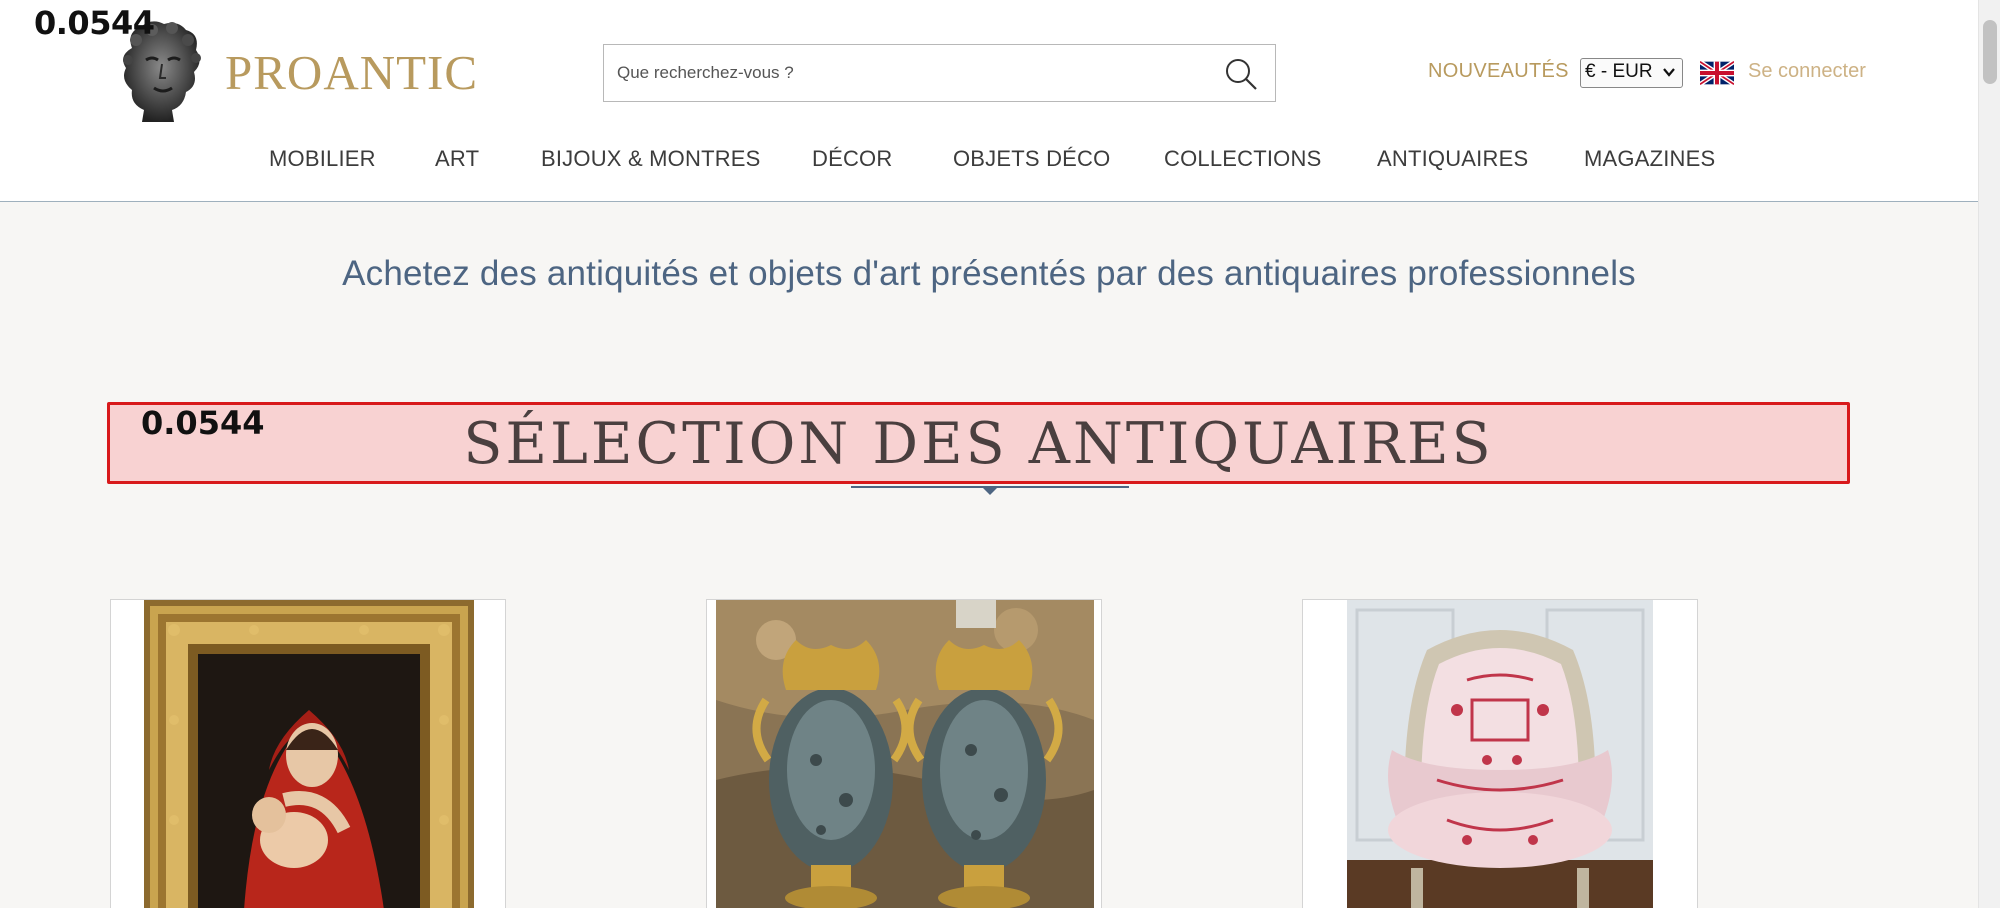 The width and height of the screenshot is (2000, 908). What do you see at coordinates (1031, 159) in the screenshot?
I see `nav-item-objets-deco: OBJETS DÉCO` at bounding box center [1031, 159].